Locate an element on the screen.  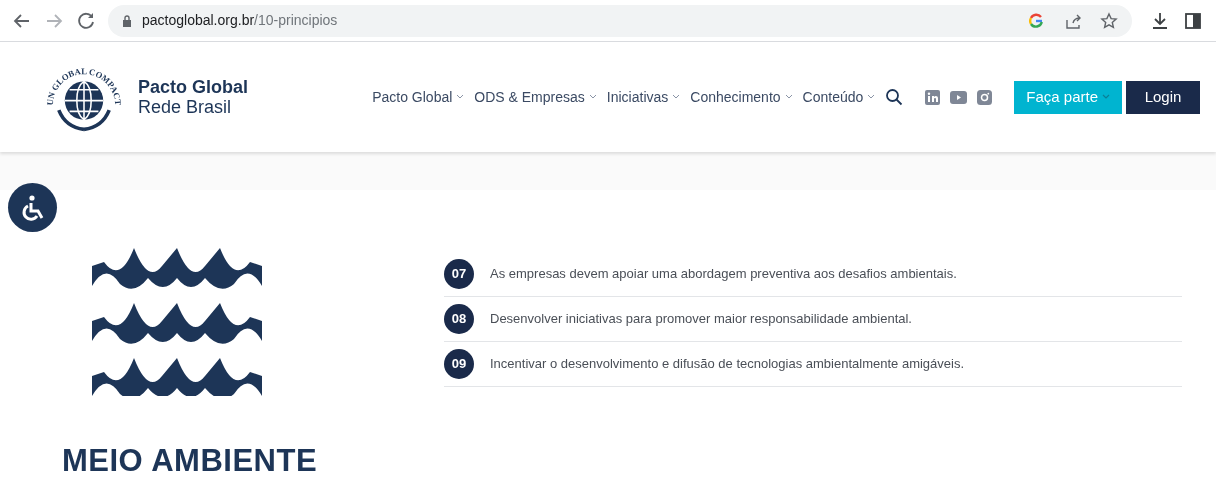
side-panel-icon is located at coordinates (1193, 20).